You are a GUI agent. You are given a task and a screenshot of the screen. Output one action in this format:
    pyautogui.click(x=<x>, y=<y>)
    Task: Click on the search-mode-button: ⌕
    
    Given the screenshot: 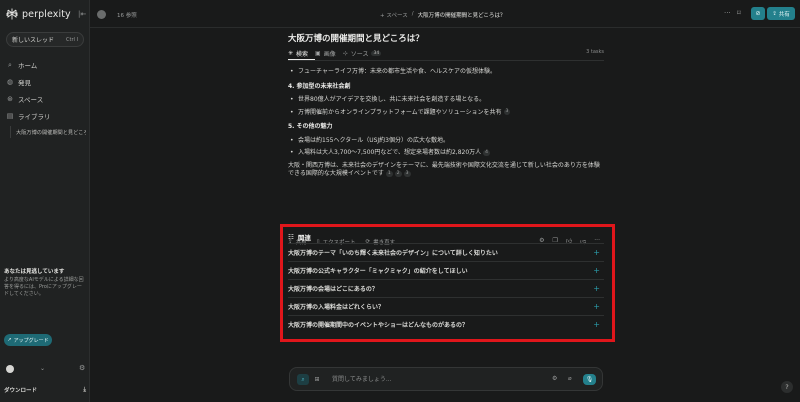 What is the action you would take?
    pyautogui.click(x=303, y=379)
    